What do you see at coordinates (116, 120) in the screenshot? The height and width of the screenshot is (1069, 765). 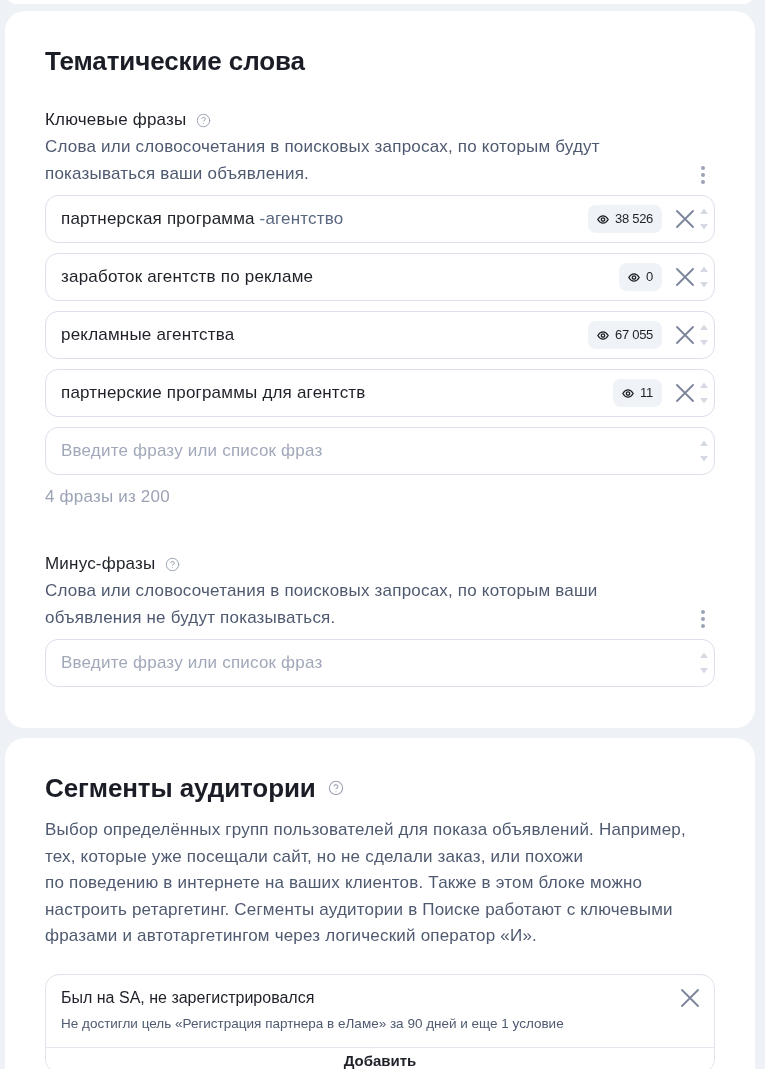 I see `field-label: Ключевые фразы` at bounding box center [116, 120].